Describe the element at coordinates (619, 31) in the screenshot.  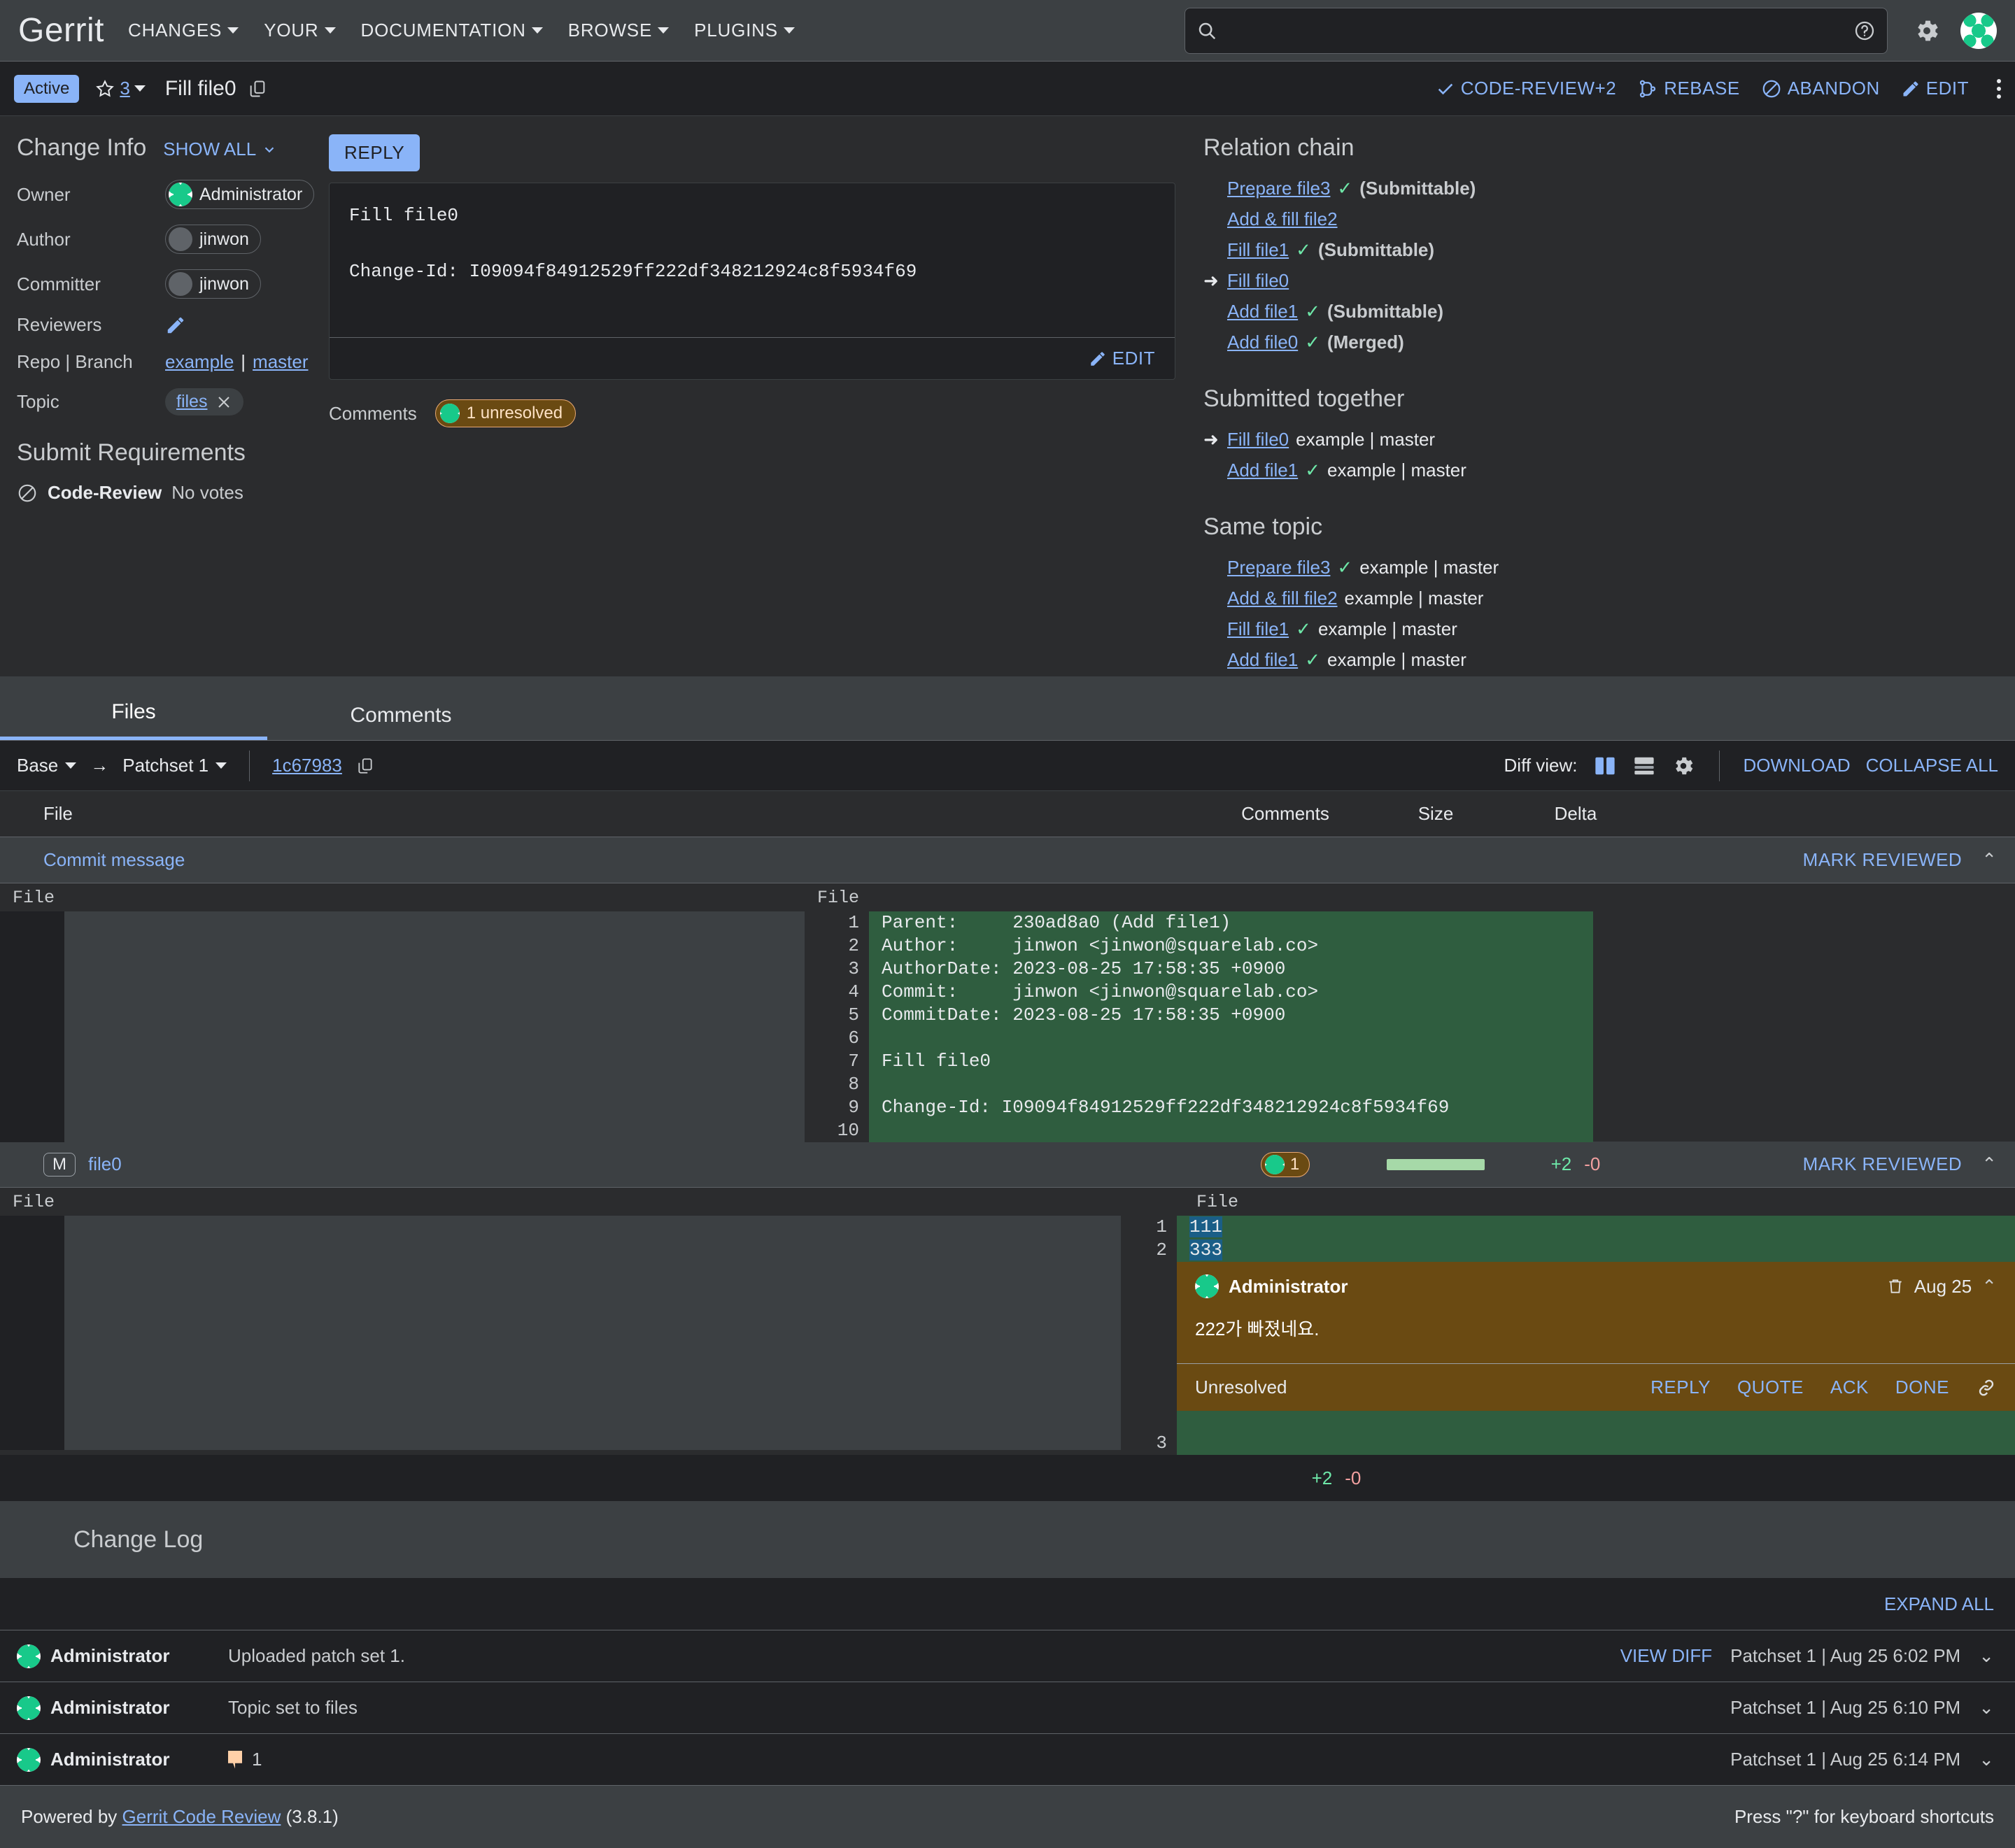
I see `nav-item-browse: BROWSE` at that location.